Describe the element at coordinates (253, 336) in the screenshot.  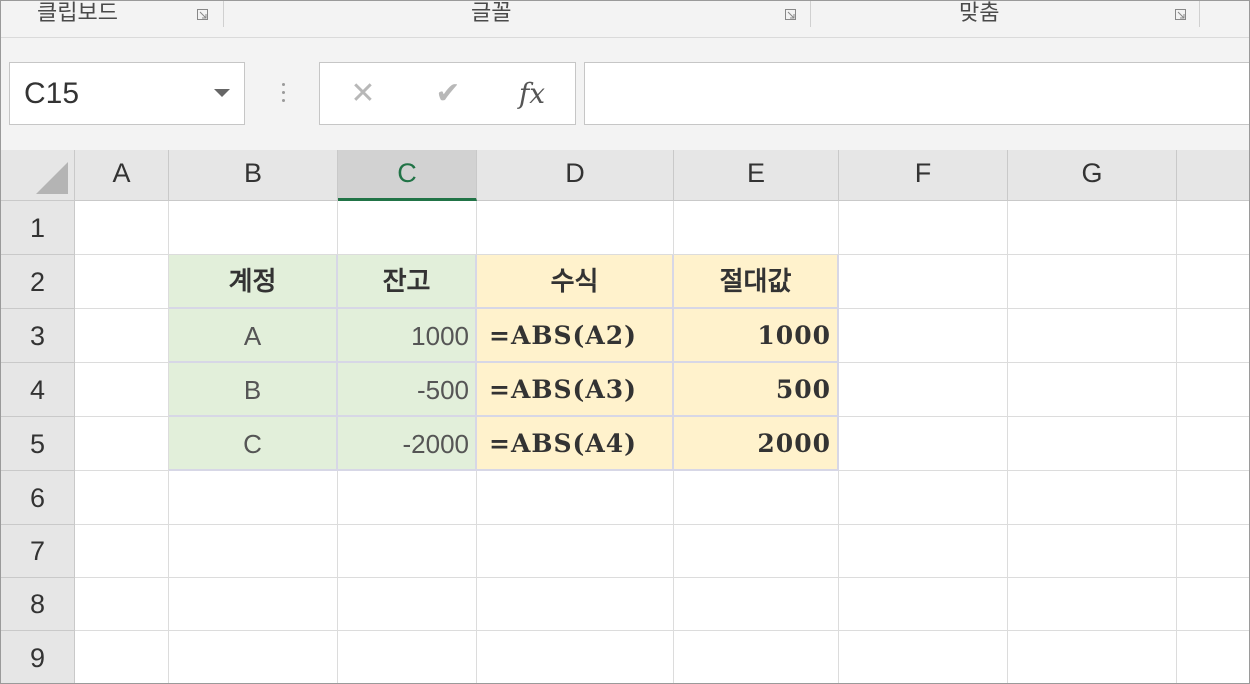
I see `table-cell: A` at that location.